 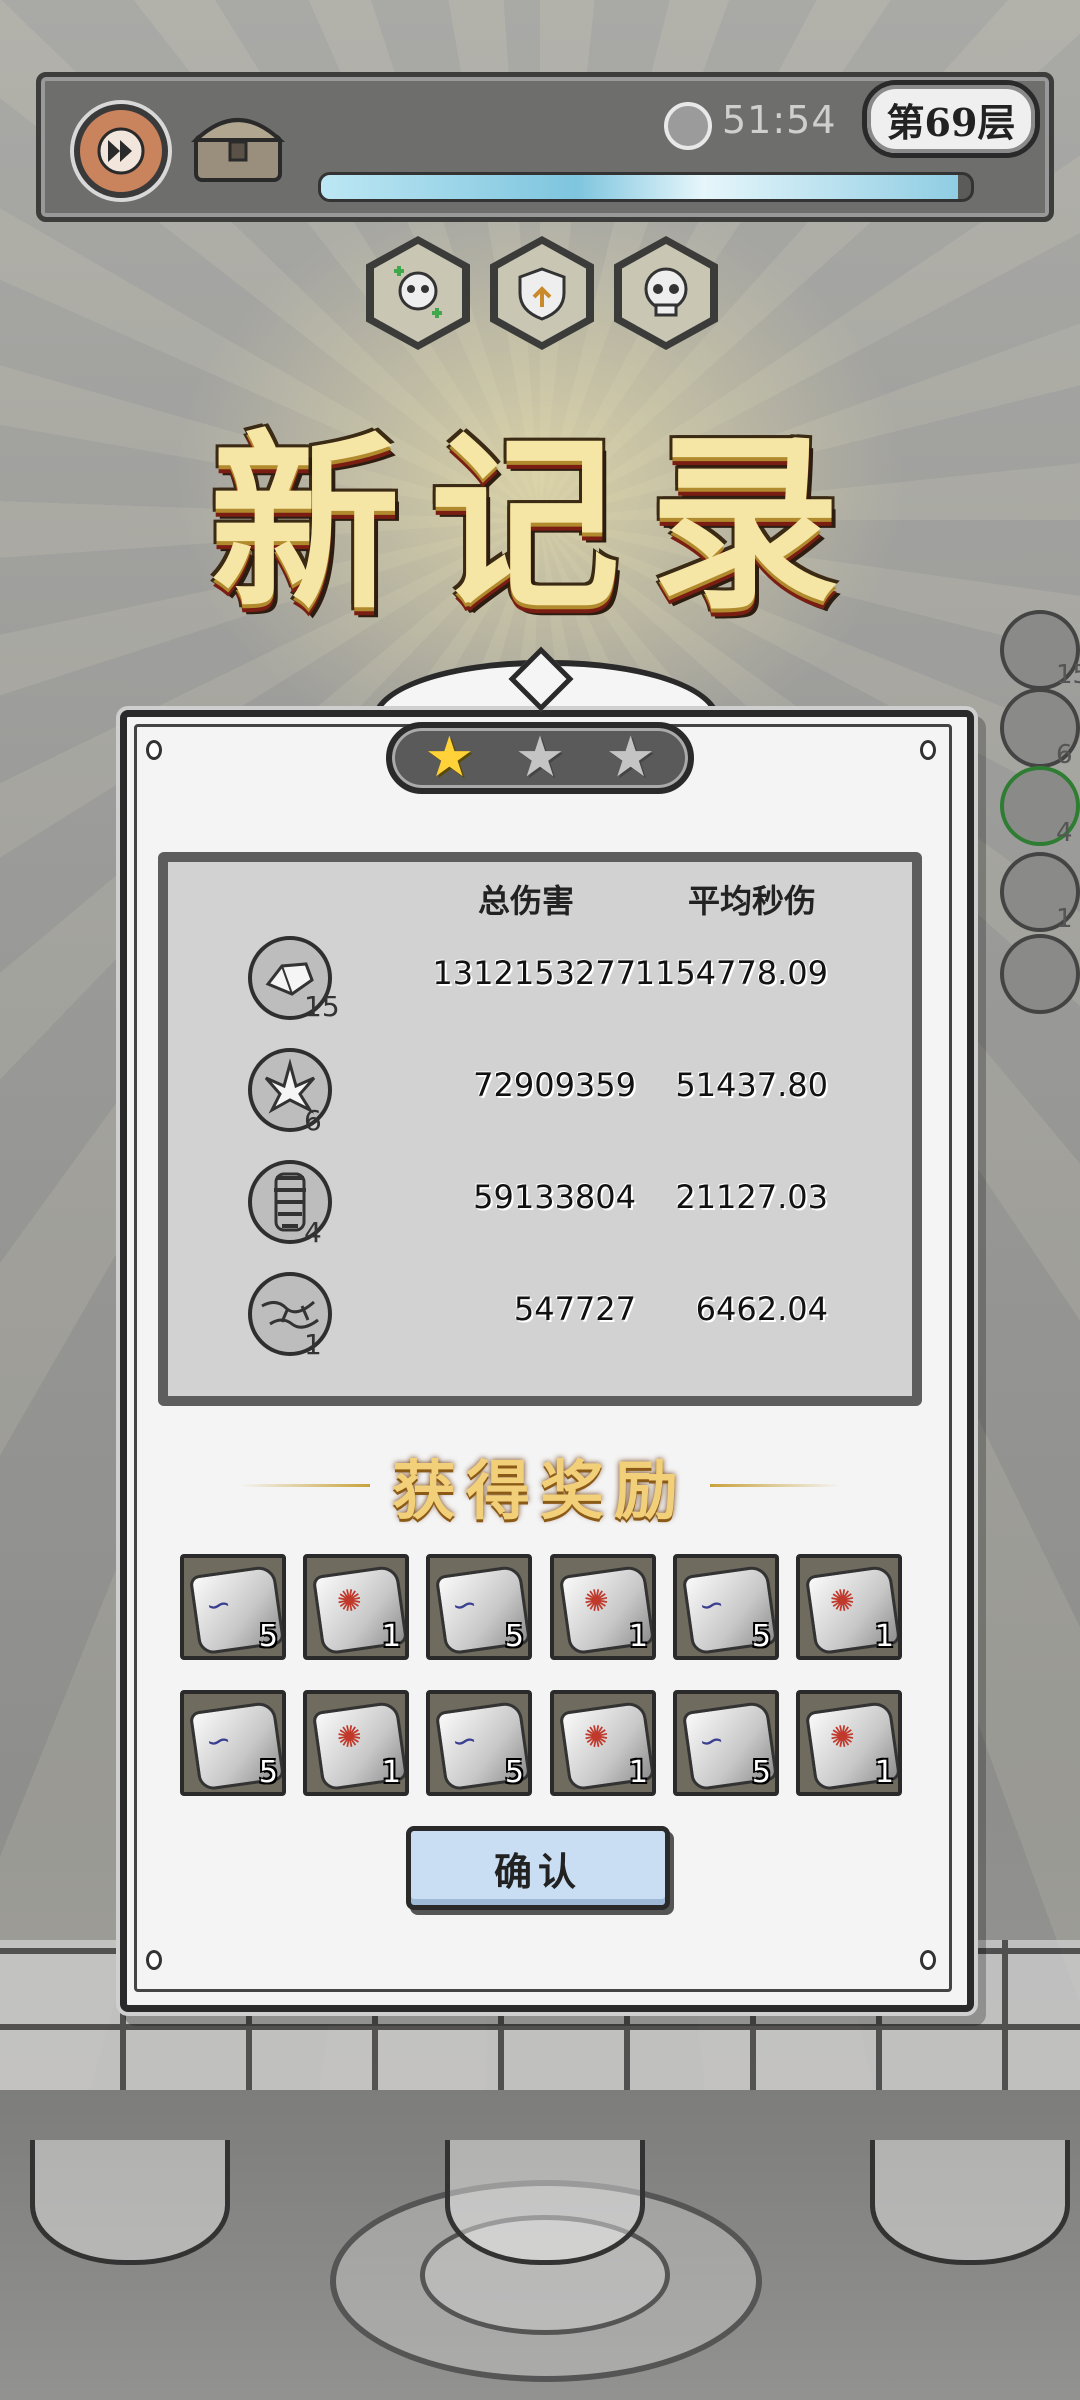 I want to click on spawn-ring-center, so click(x=545, y=2202).